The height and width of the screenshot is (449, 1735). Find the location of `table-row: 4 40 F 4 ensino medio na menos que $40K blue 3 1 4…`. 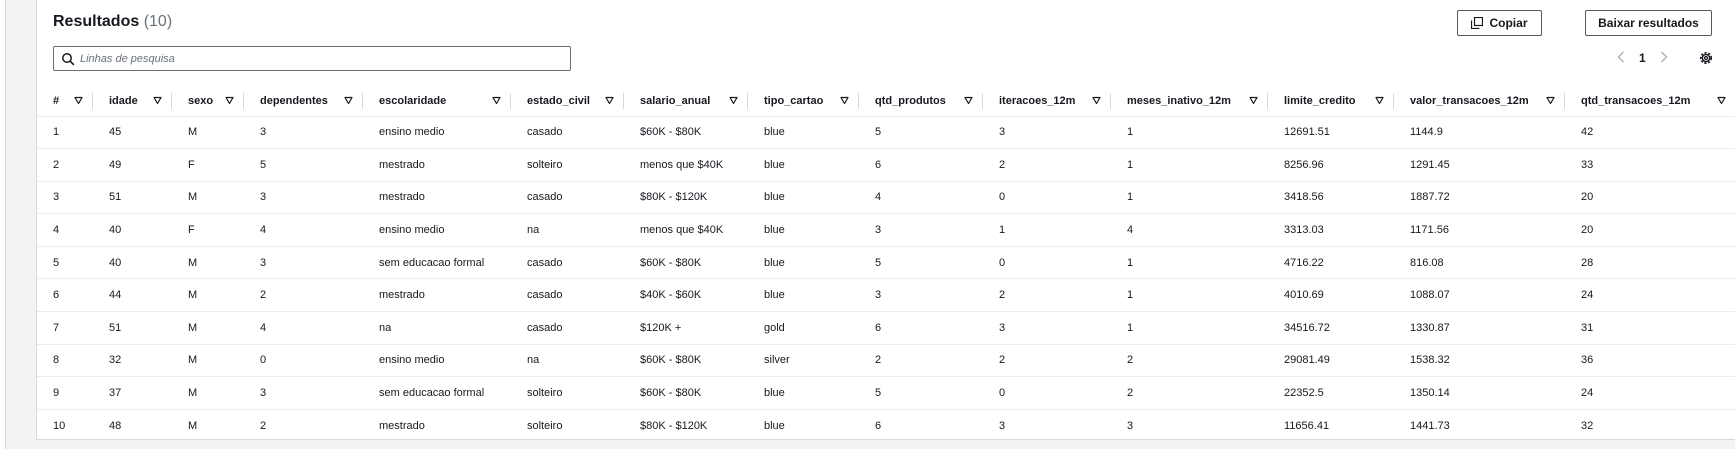

table-row: 4 40 F 4 ensino medio na menos que $40K blue 3 1 4… is located at coordinates (886, 230).